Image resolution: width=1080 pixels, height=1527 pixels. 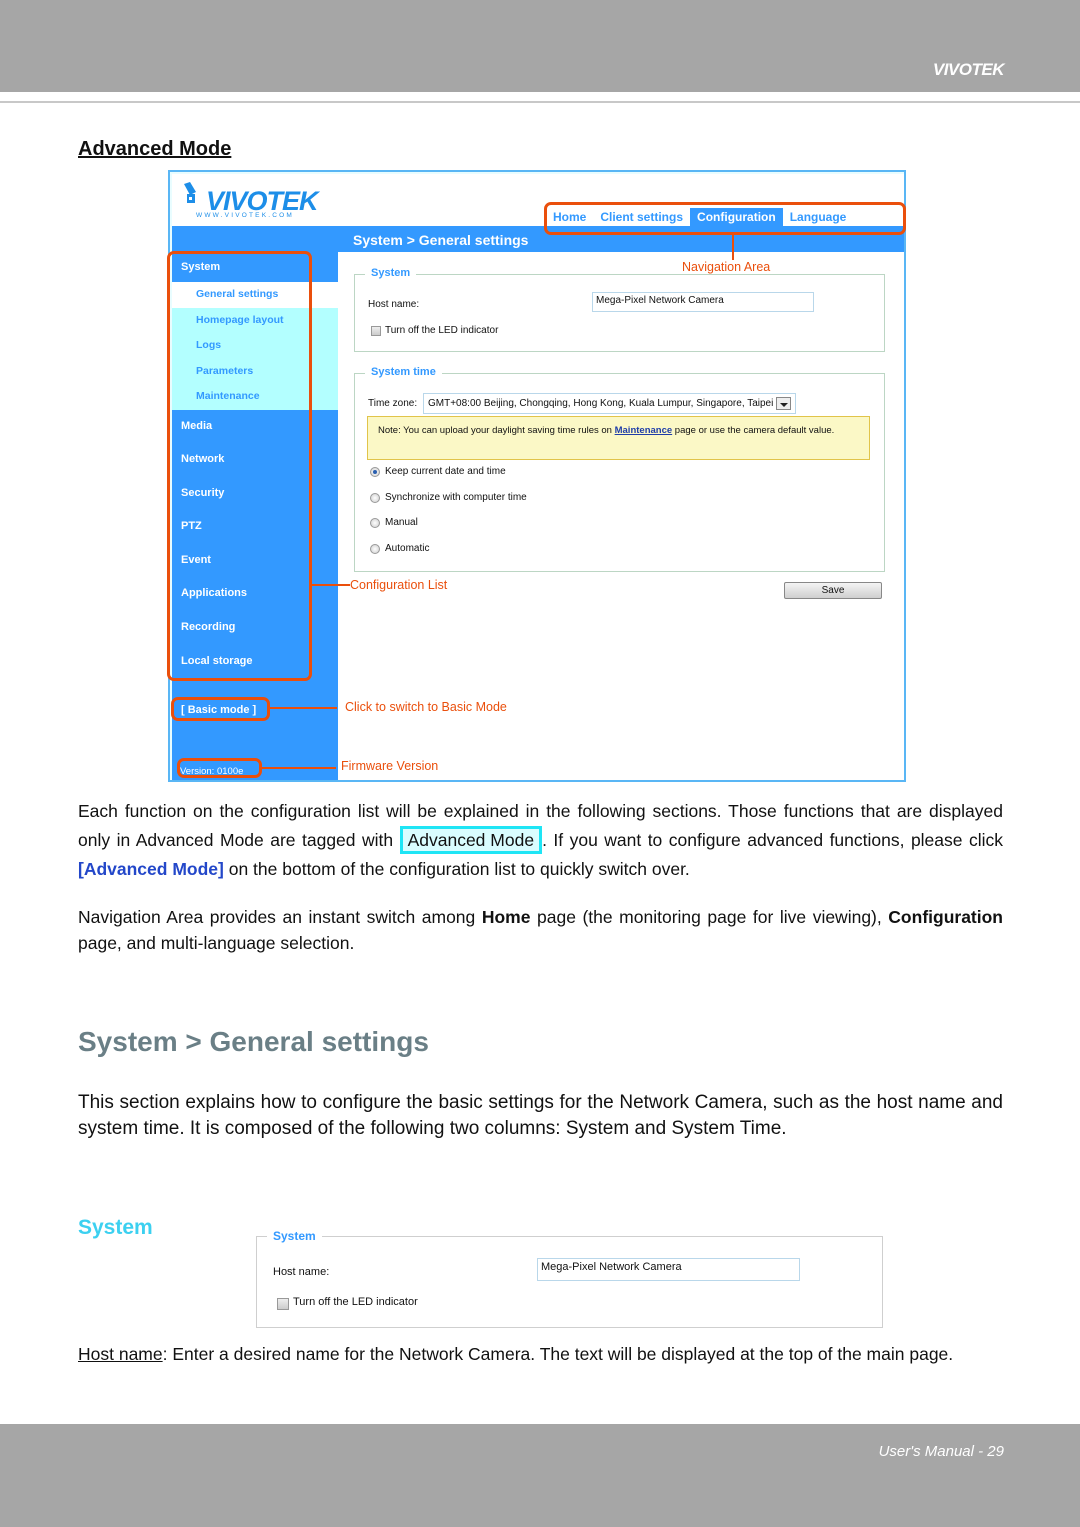 What do you see at coordinates (331, 585) in the screenshot?
I see `configuration-list-pointer` at bounding box center [331, 585].